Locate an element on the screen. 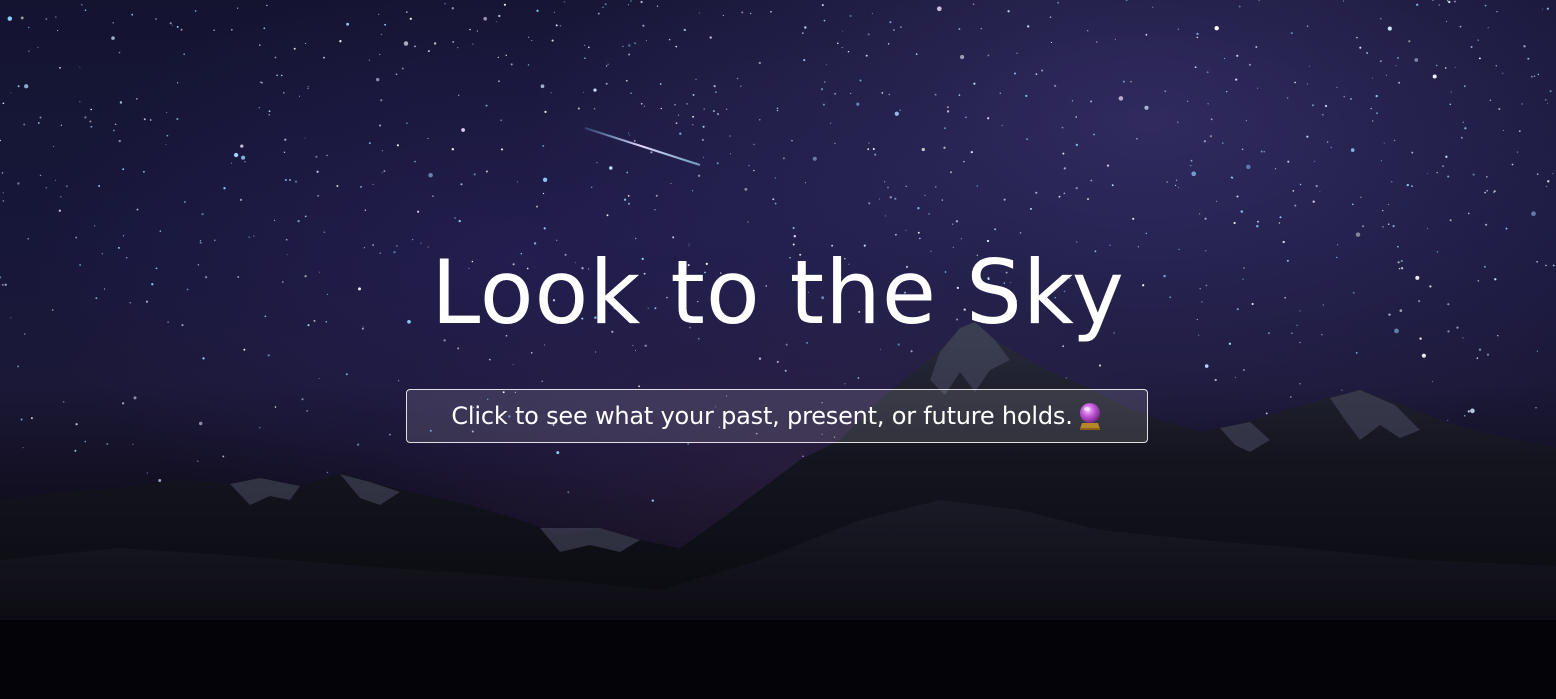  crystal-ball-icon is located at coordinates (1090, 416).